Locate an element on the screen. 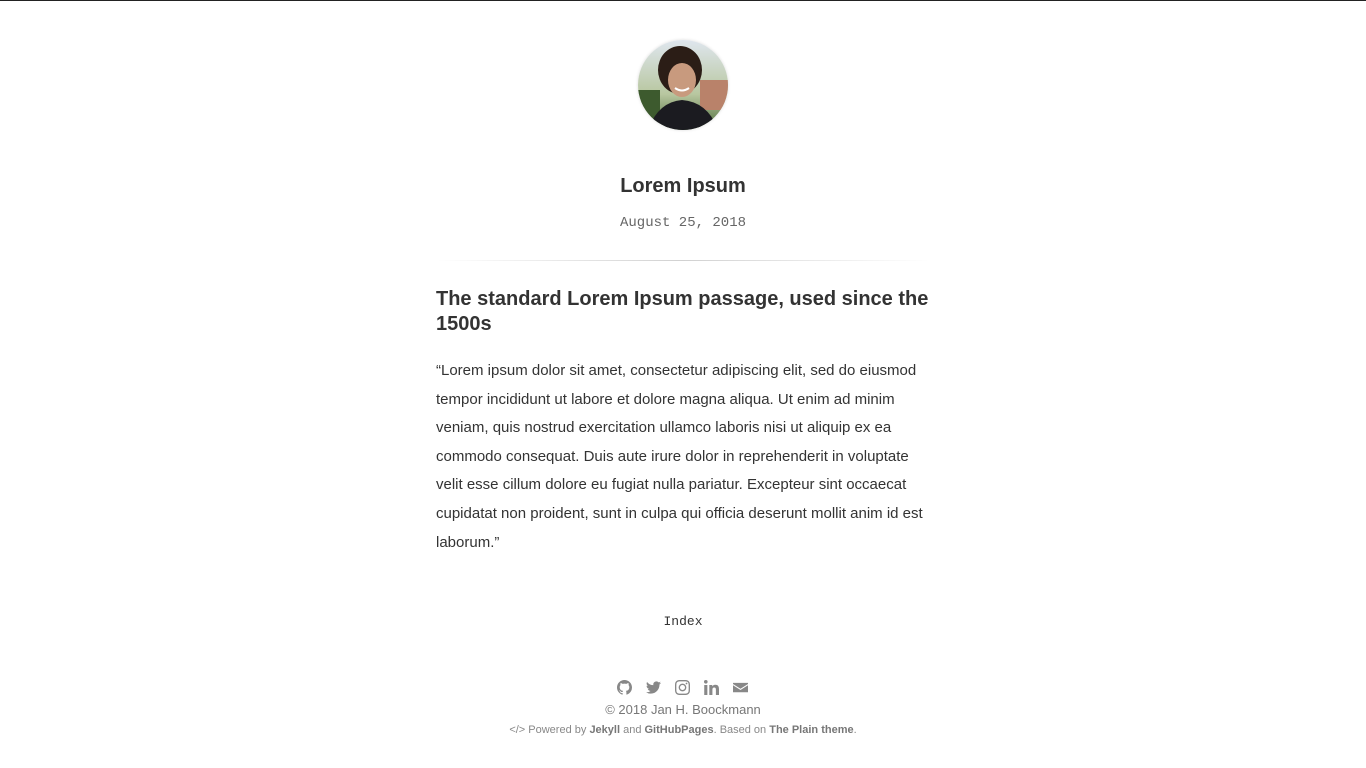 This screenshot has width=1366, height=768. theme-link: The Plain theme is located at coordinates (811, 730).